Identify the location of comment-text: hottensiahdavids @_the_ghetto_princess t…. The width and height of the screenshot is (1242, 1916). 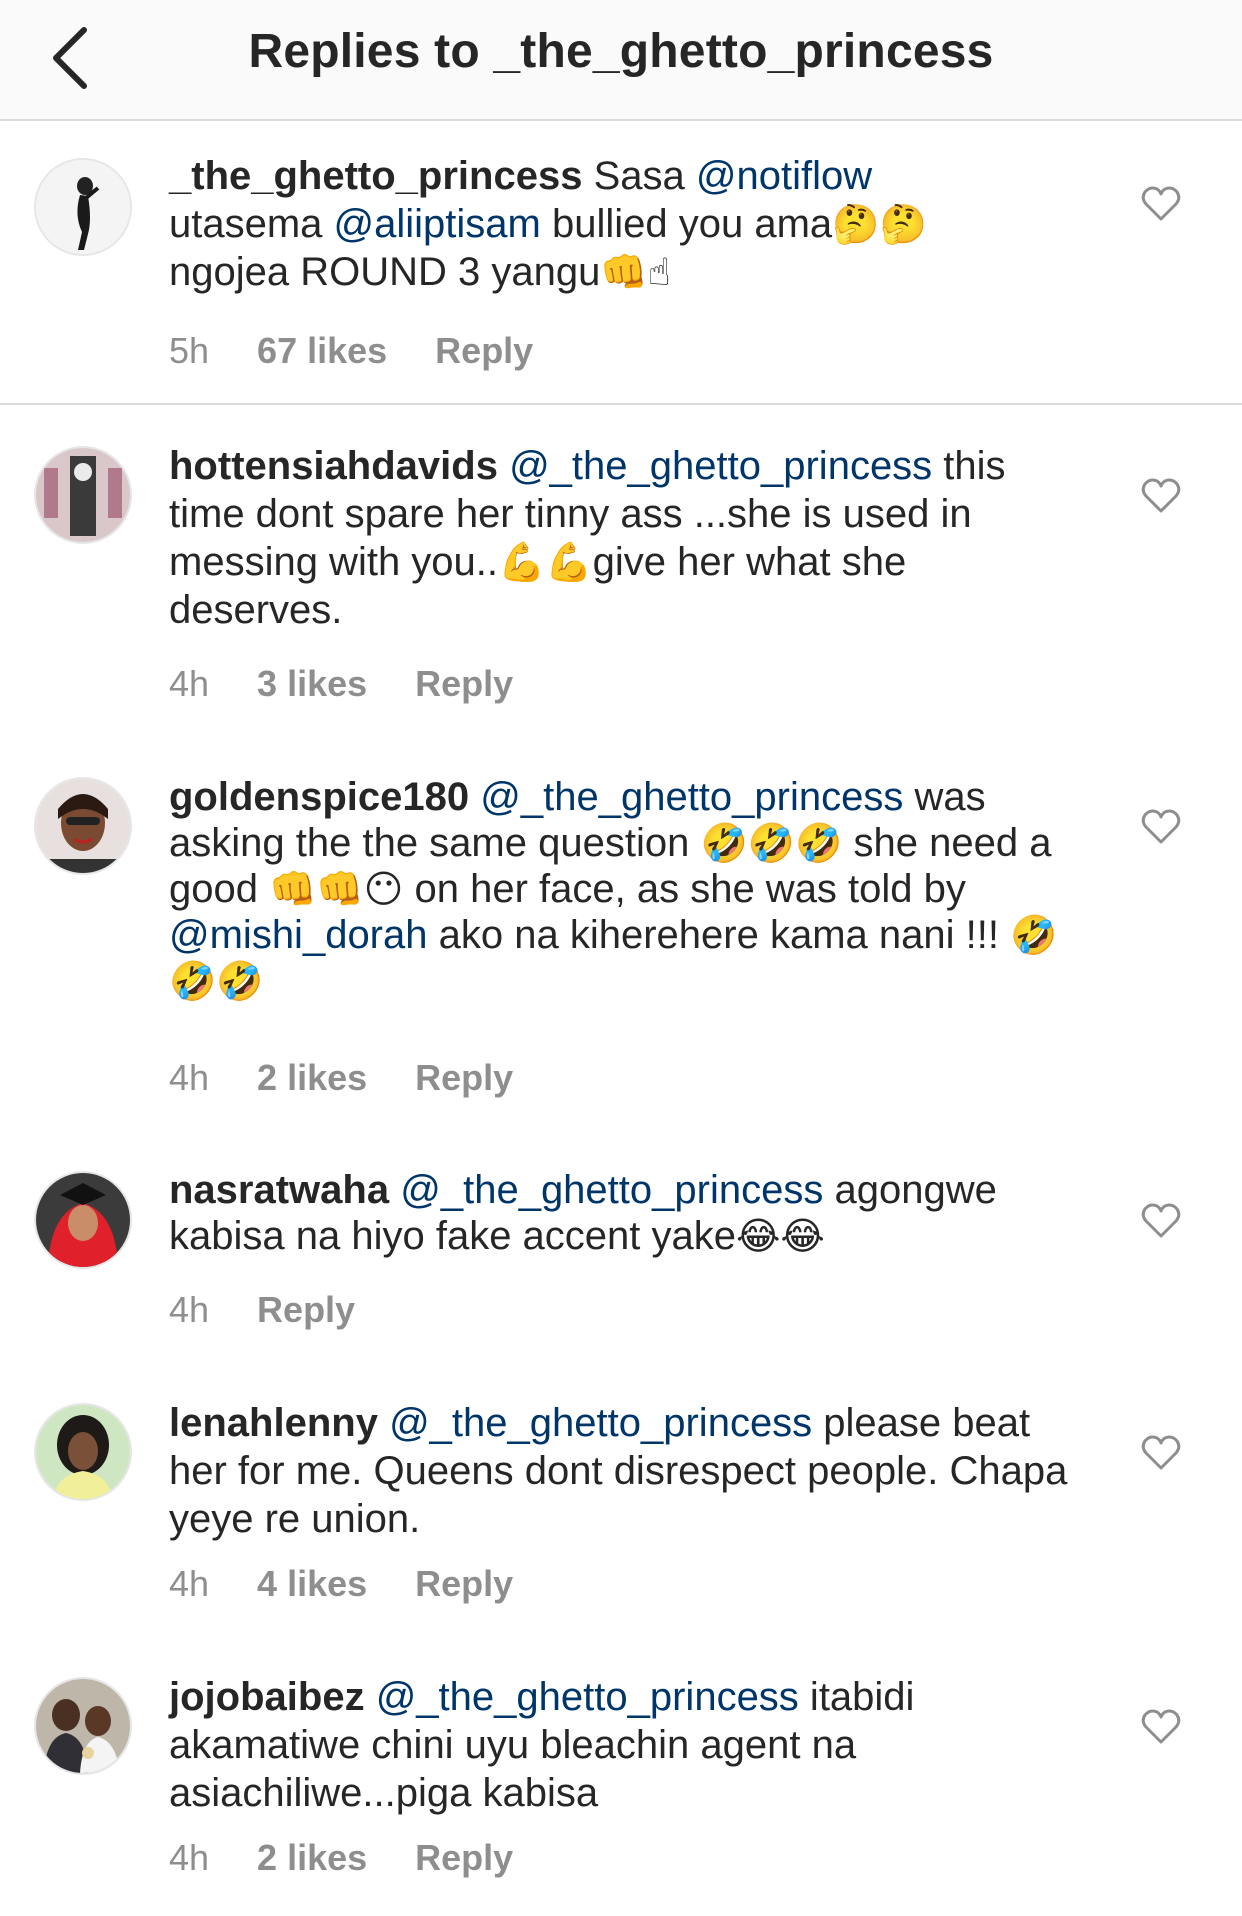
(629, 538).